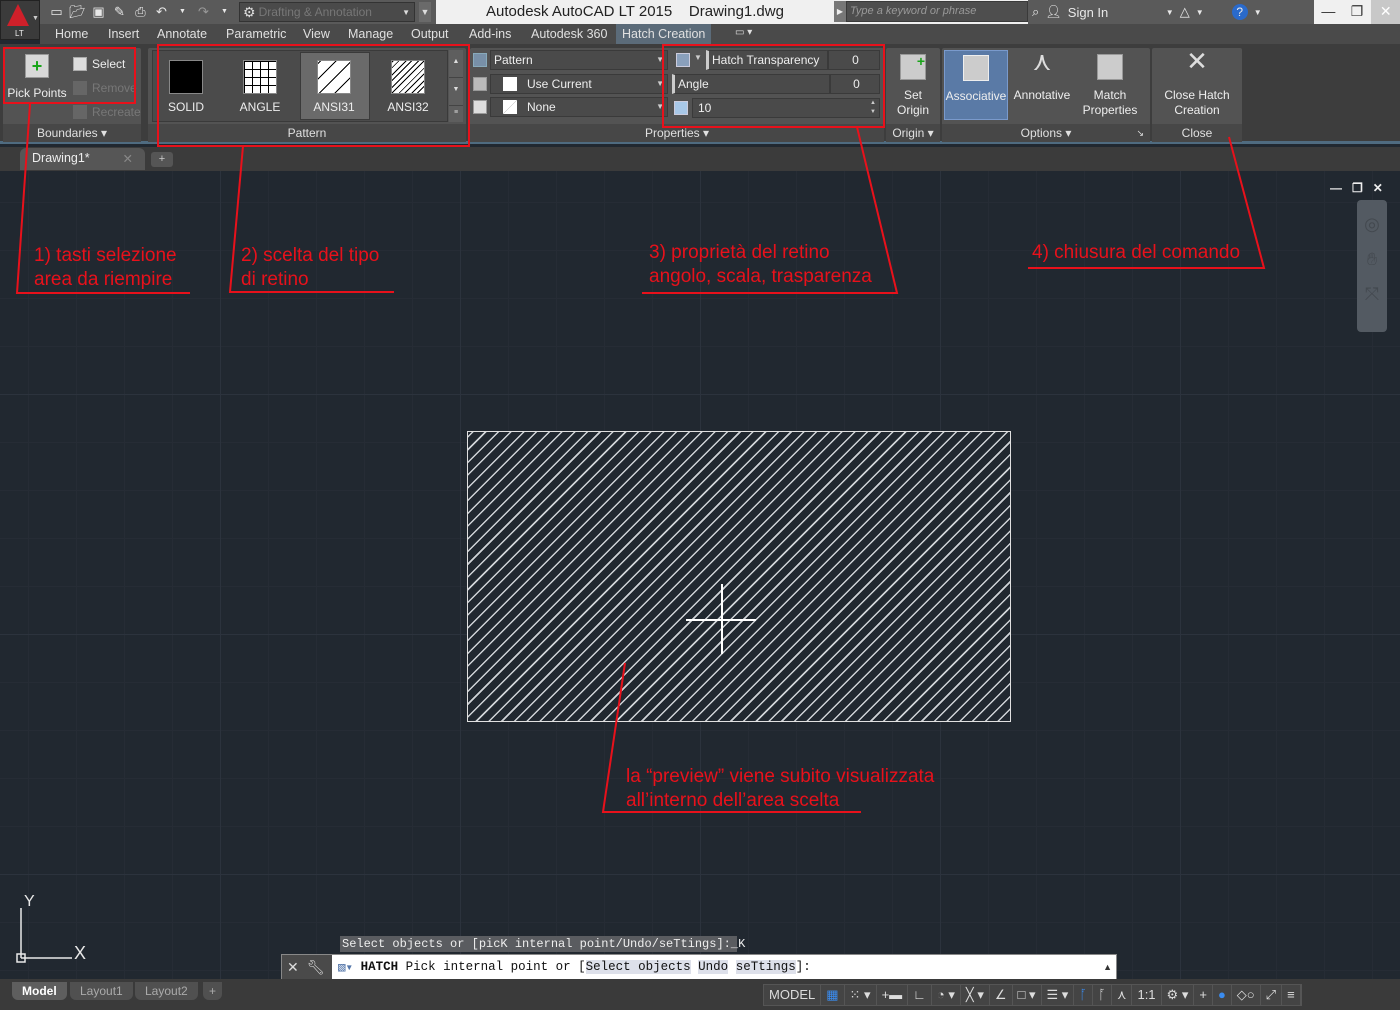  I want to click on command-line-grip: ✕ 🔧︎, so click(307, 967).